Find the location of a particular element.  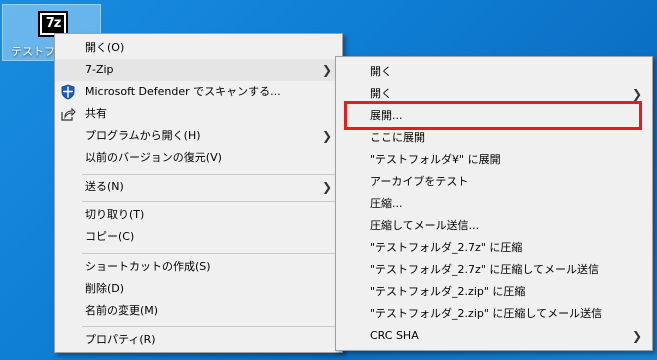

menu-item-label: 削除(D) is located at coordinates (105, 288).